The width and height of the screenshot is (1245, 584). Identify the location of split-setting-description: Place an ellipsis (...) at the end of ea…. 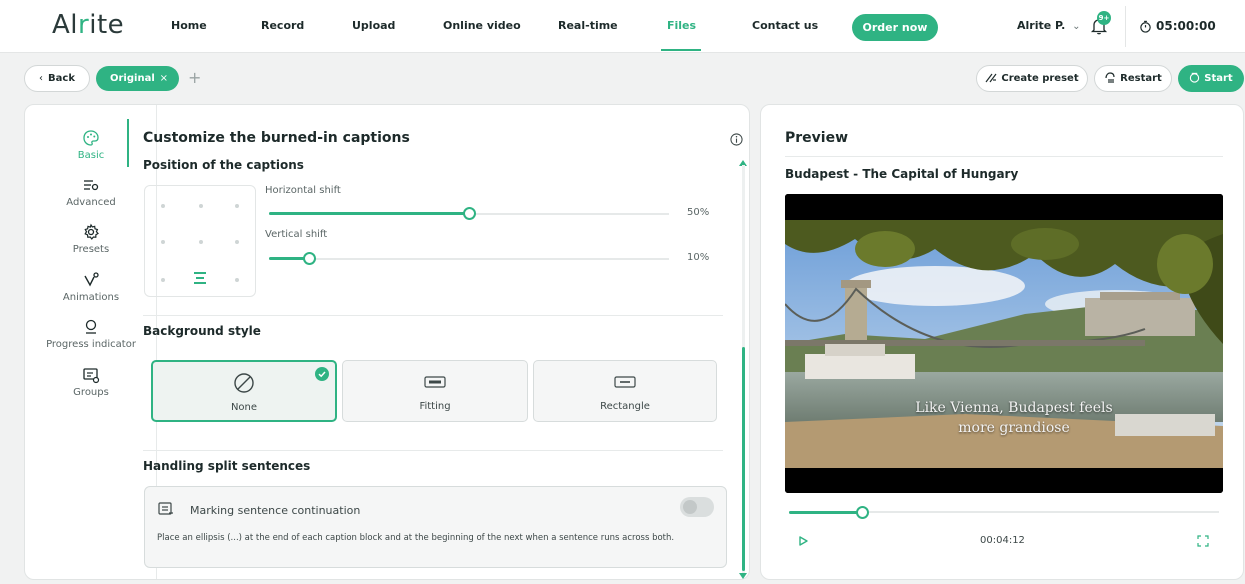
(416, 538).